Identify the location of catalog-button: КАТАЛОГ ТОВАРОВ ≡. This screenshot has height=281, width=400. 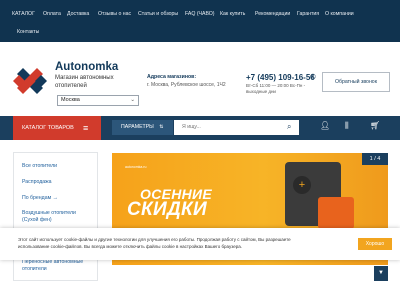
(57, 128).